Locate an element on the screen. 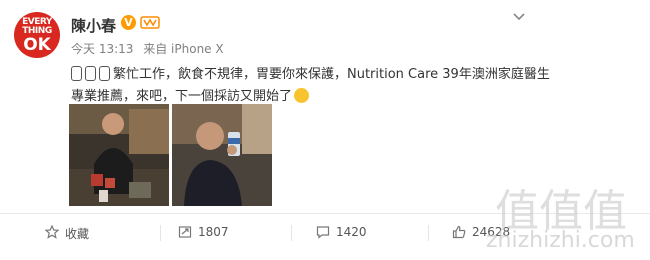 The height and width of the screenshot is (260, 650). star-icon is located at coordinates (52, 232).